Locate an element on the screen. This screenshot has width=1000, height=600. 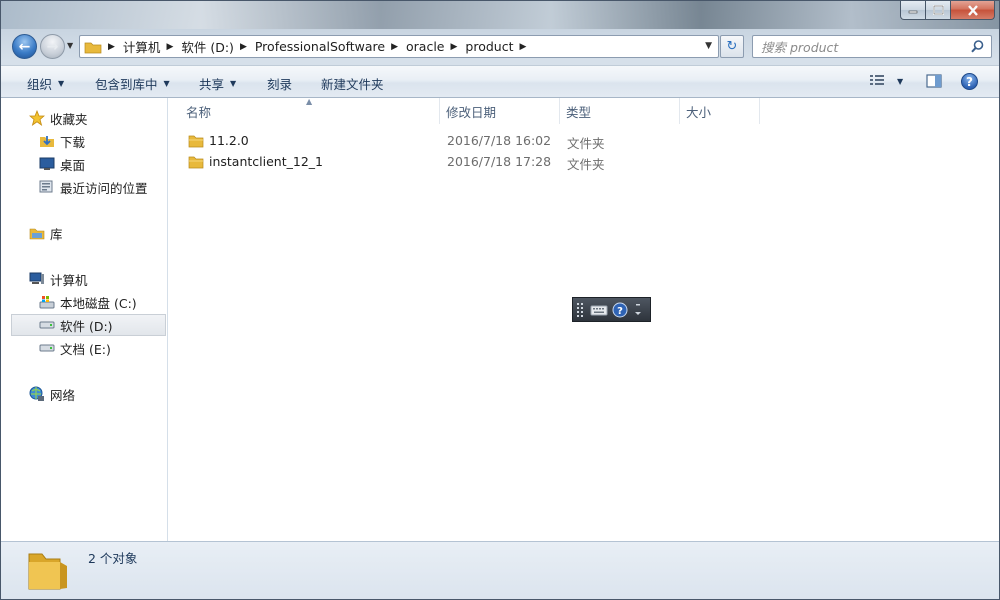
nav-recent-places: 最近访问的位置 is located at coordinates (83, 187).